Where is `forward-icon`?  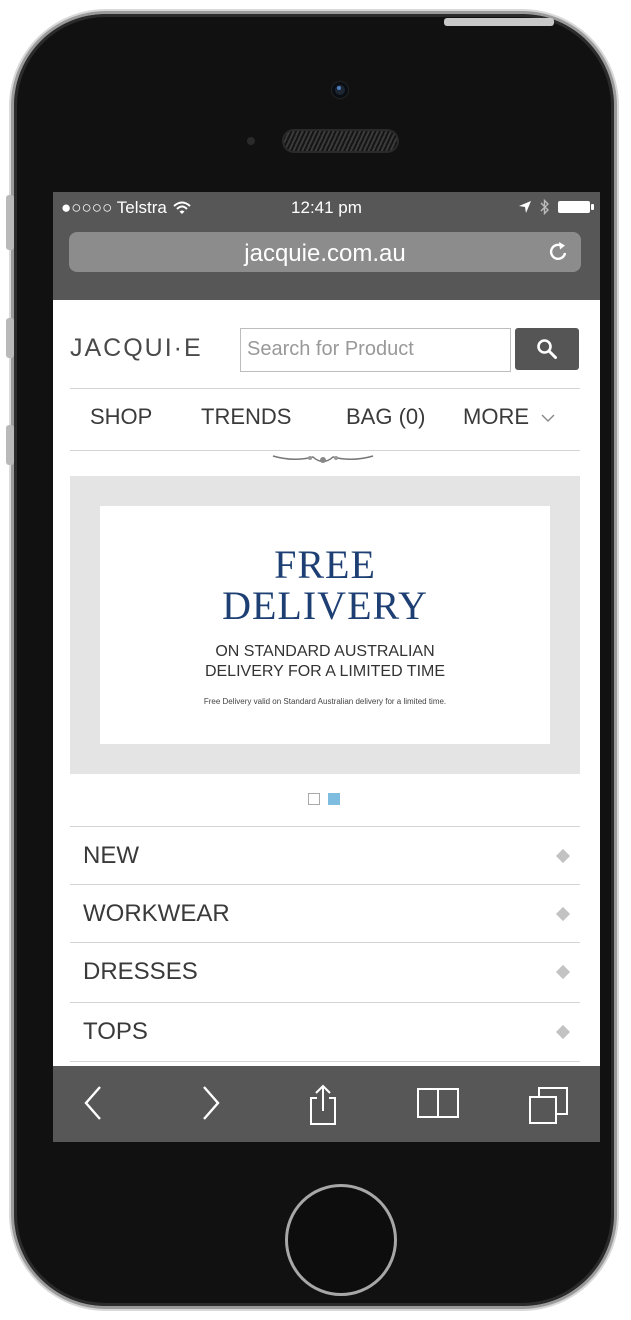 forward-icon is located at coordinates (211, 1103).